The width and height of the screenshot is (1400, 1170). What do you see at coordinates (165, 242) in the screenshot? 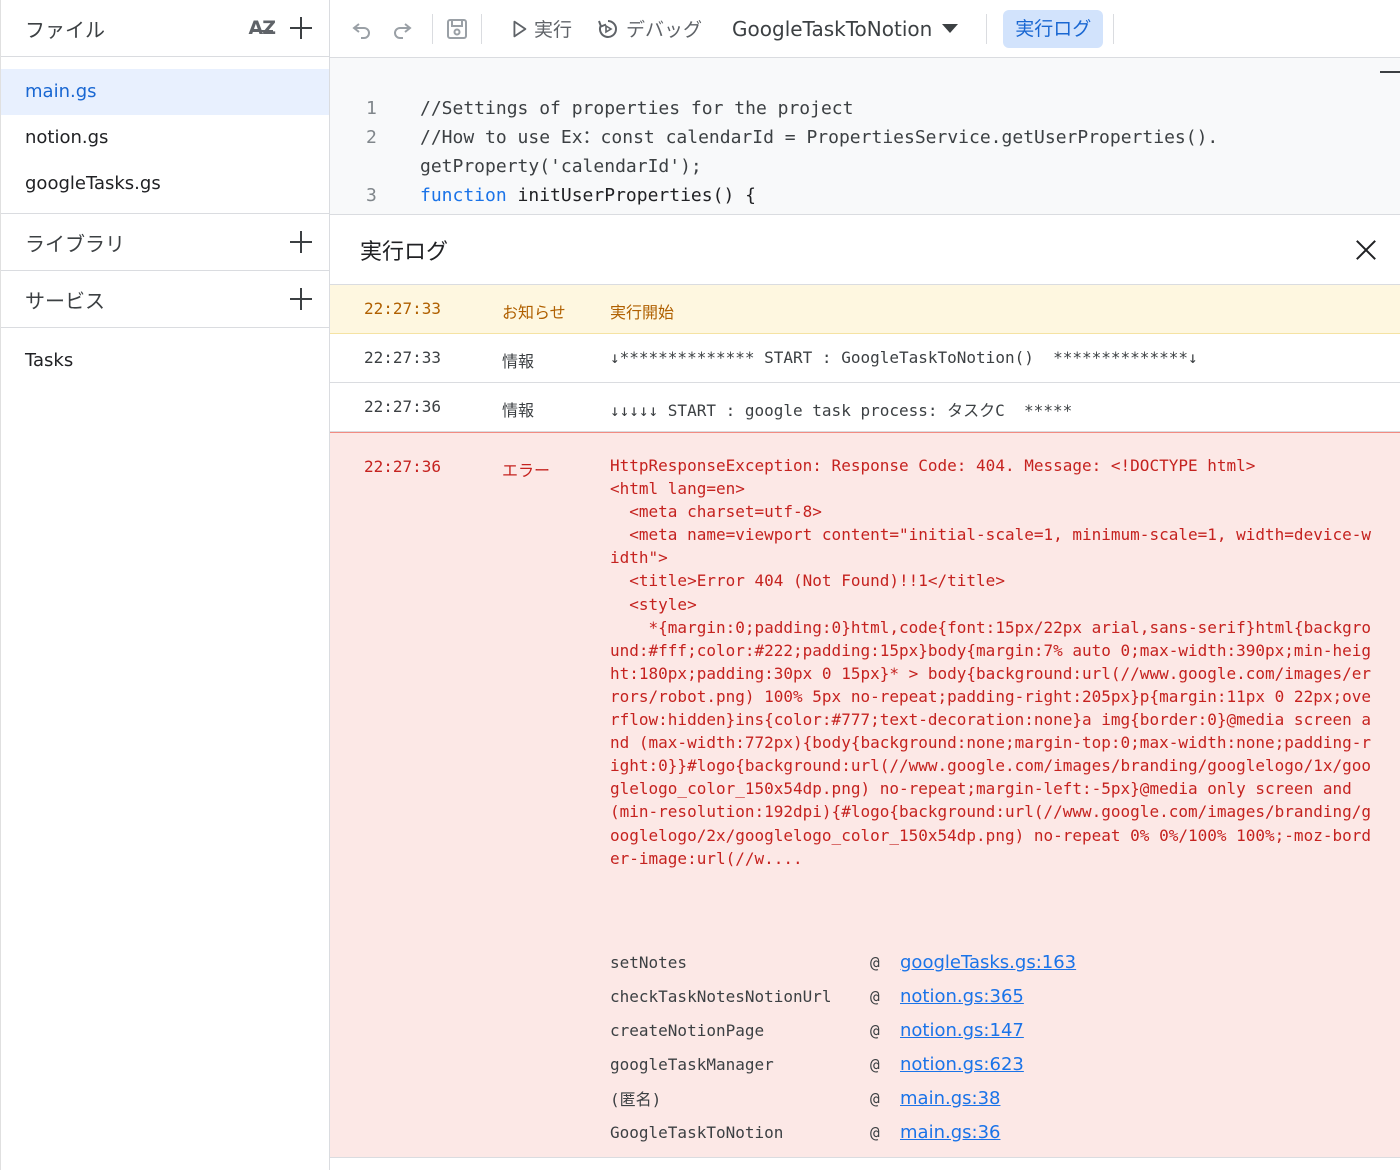
I see `library-header: ライブラリ` at bounding box center [165, 242].